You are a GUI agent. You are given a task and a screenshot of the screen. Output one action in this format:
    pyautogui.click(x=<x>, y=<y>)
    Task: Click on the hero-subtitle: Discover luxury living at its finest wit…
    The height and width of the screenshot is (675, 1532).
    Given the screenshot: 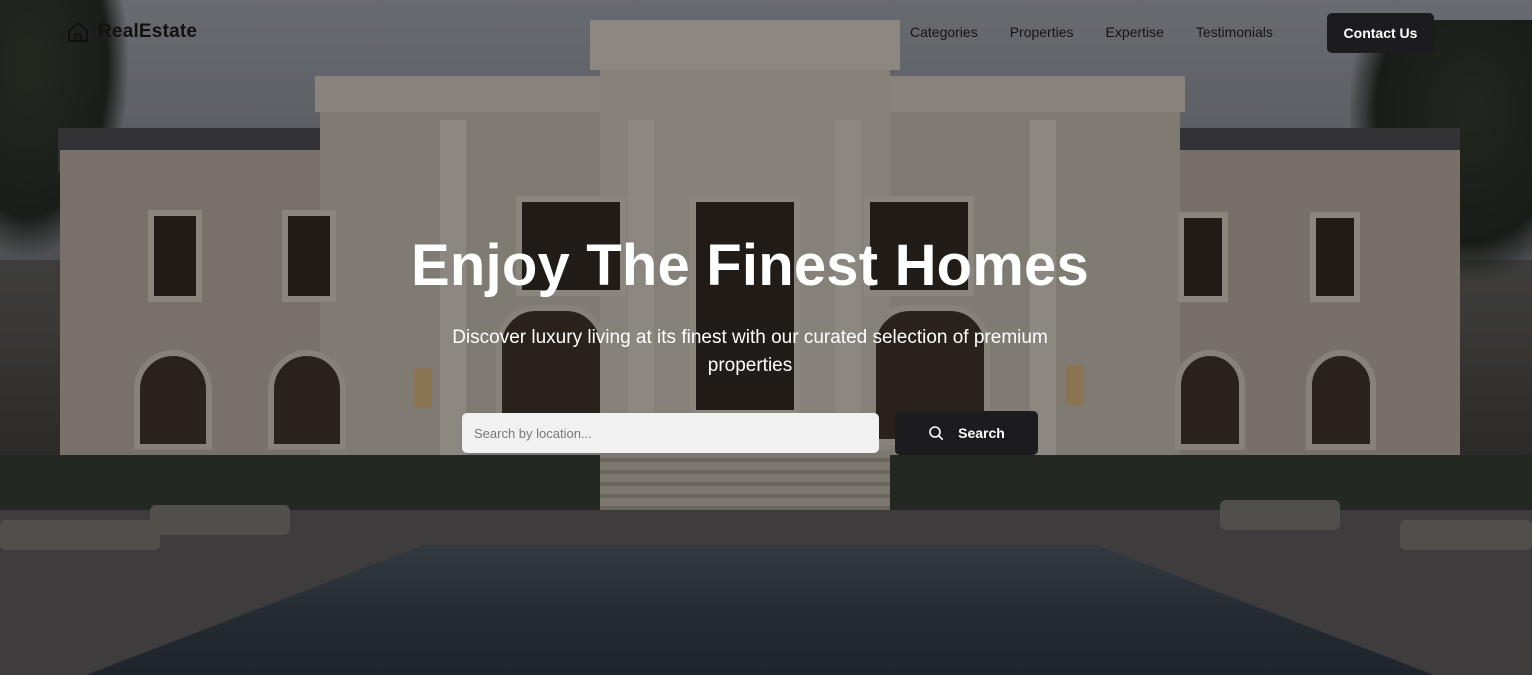 What is the action you would take?
    pyautogui.click(x=750, y=351)
    